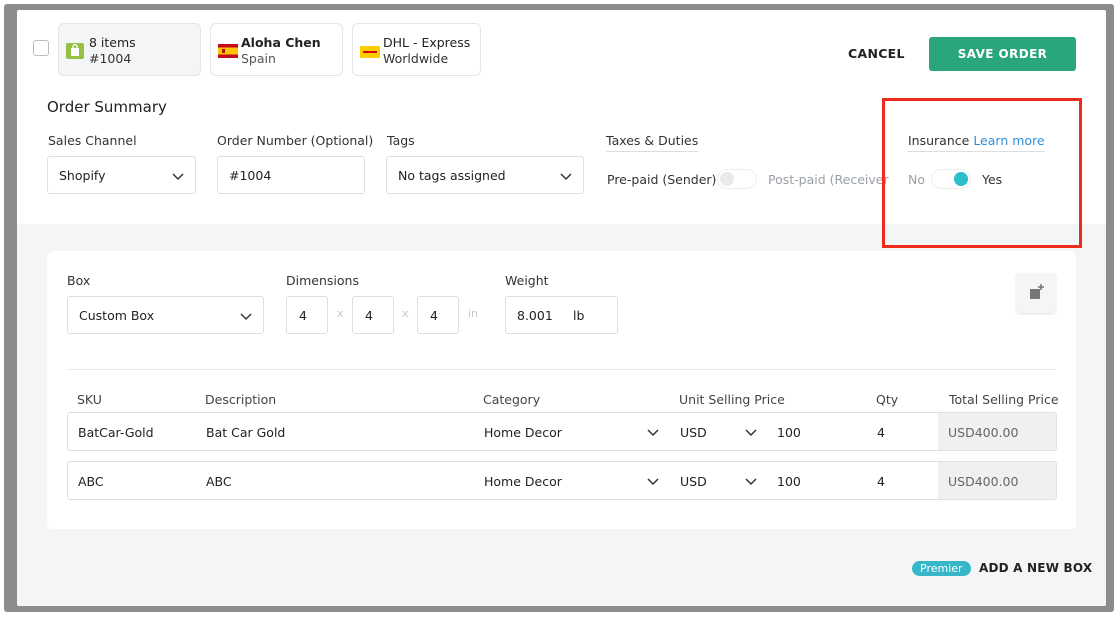 Image resolution: width=1118 pixels, height=618 pixels. Describe the element at coordinates (107, 107) in the screenshot. I see `order-summary-title: Order Summary` at that location.